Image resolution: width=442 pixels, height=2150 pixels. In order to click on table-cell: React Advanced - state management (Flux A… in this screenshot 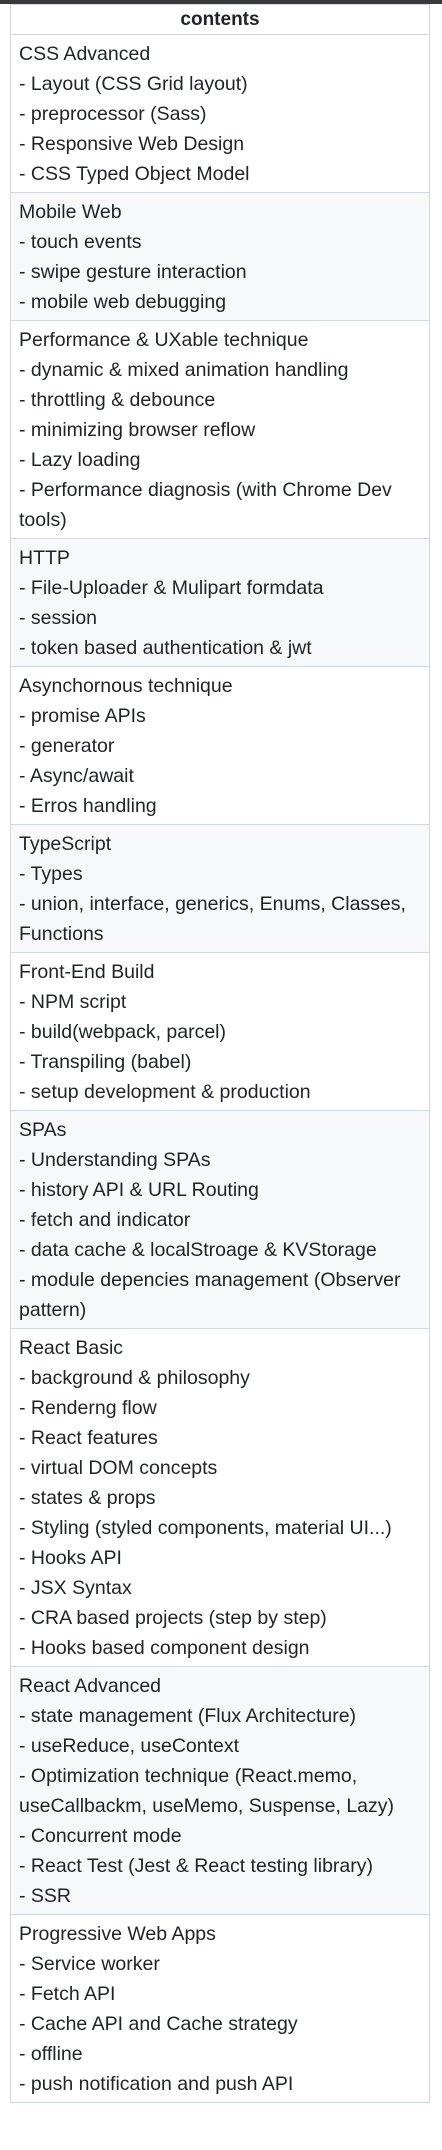, I will do `click(220, 1790)`.